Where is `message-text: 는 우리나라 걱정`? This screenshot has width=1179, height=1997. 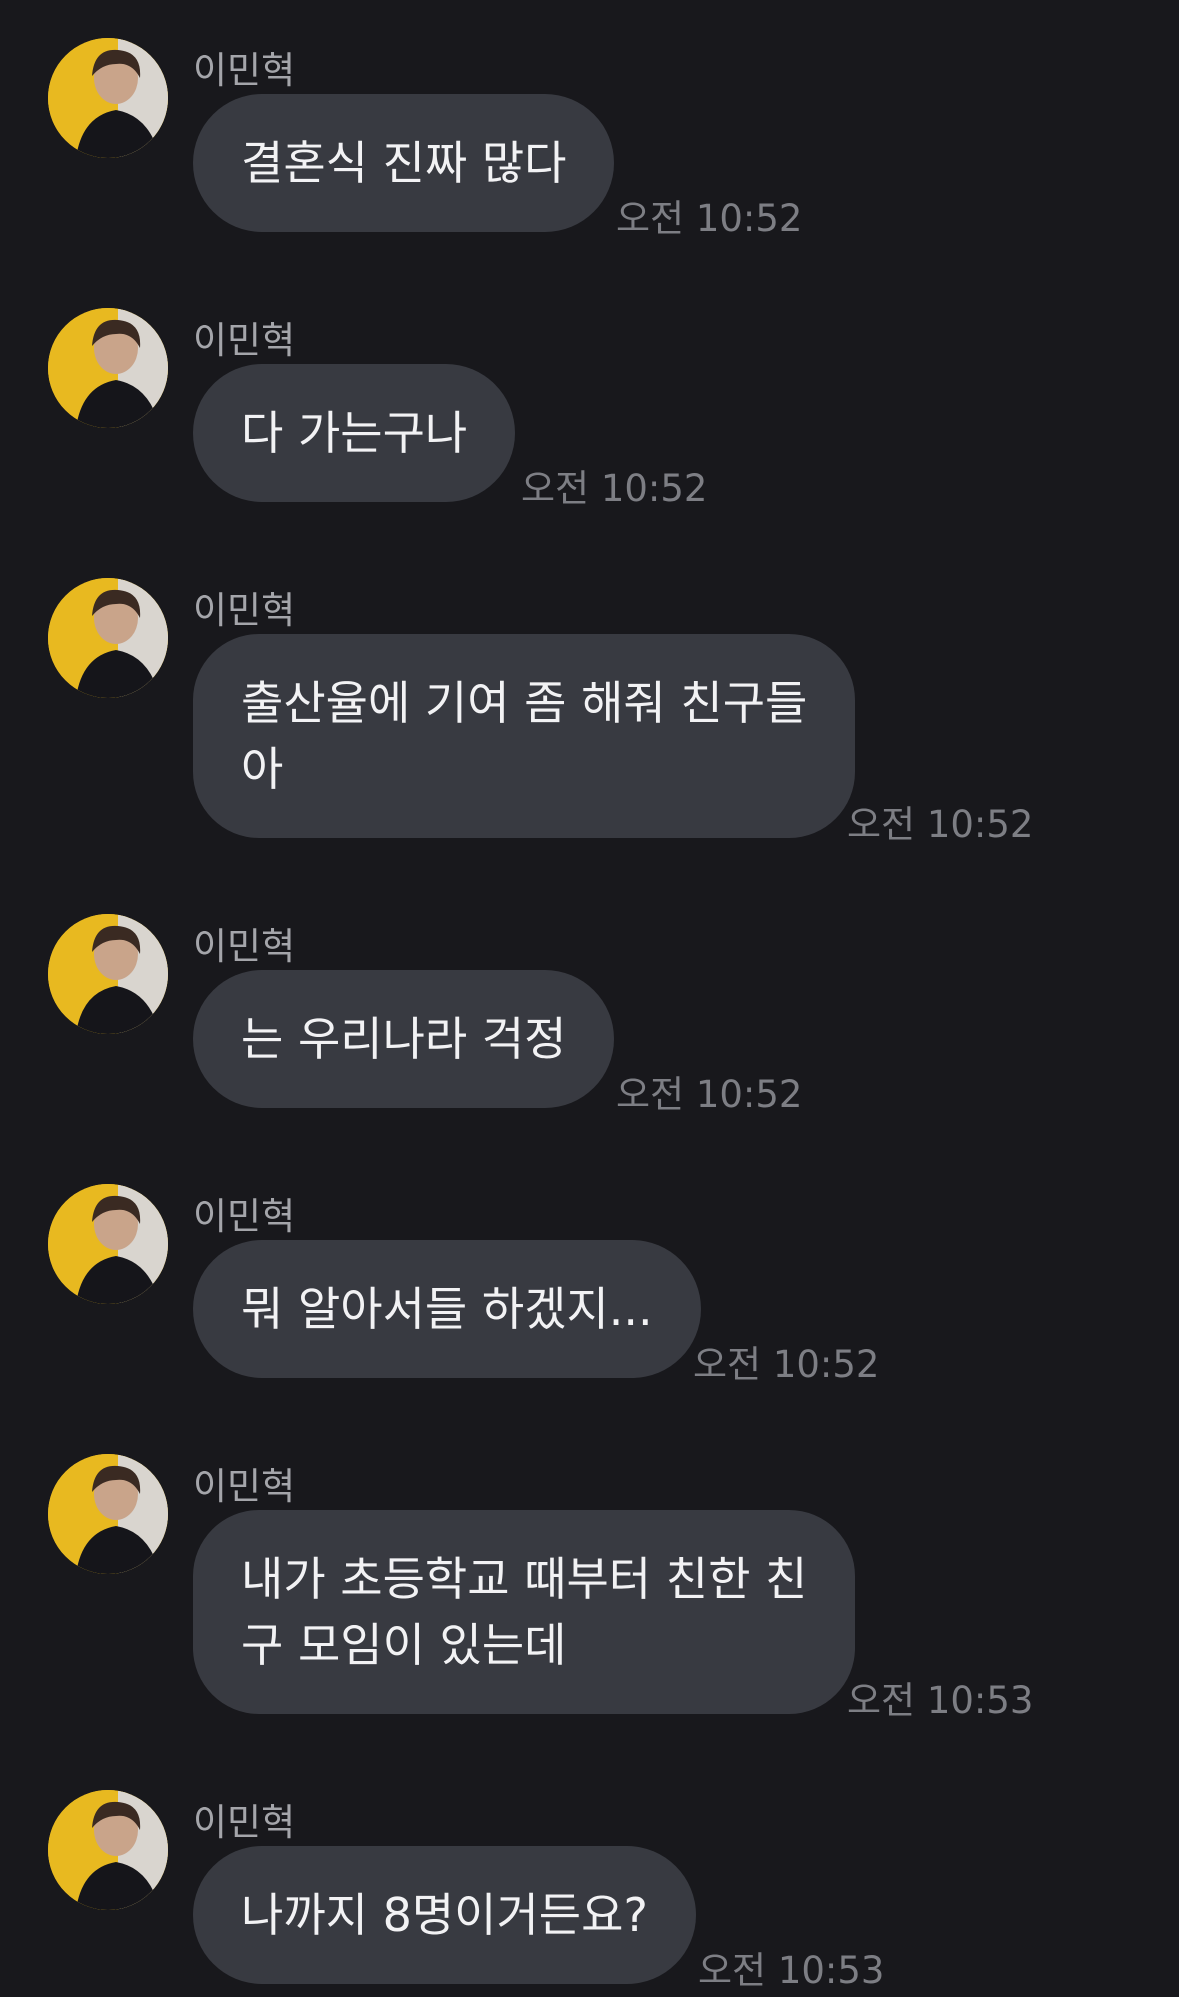
message-text: 는 우리나라 걱정 is located at coordinates (404, 1039).